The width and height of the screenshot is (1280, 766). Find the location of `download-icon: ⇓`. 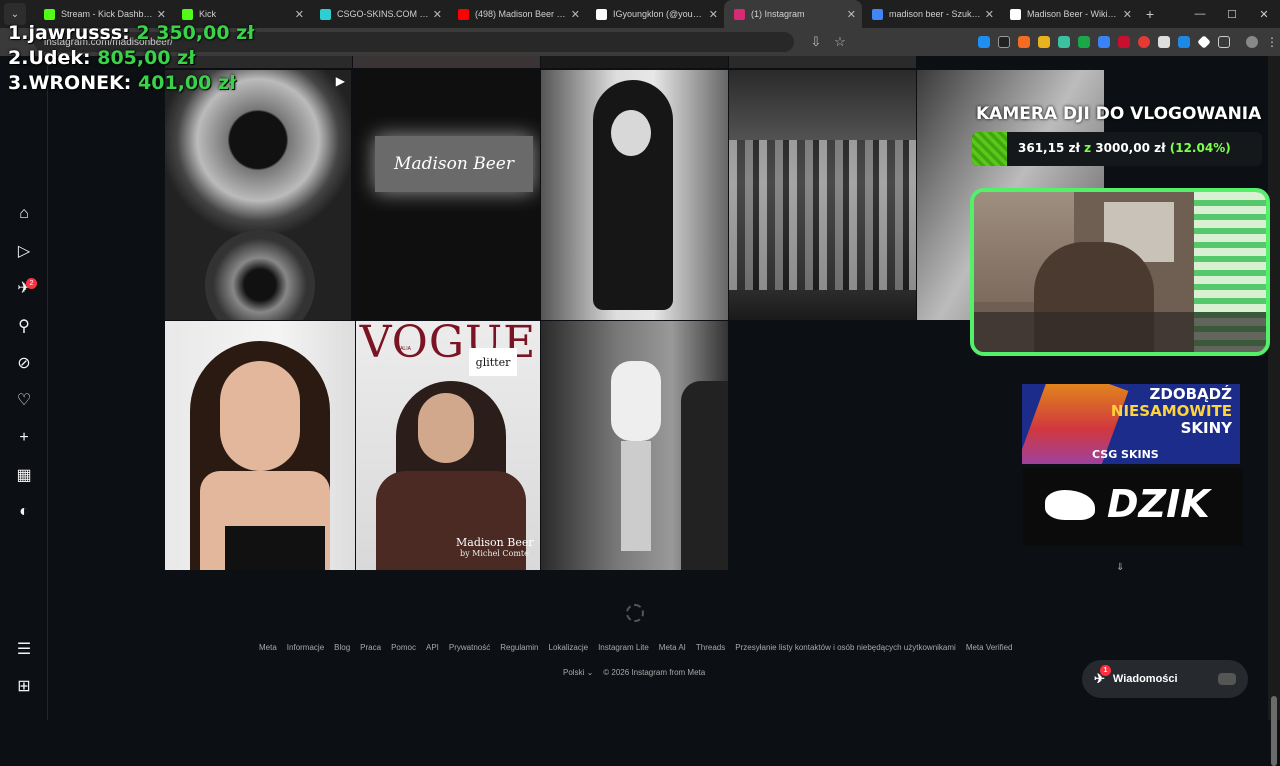

download-icon: ⇓ is located at coordinates (1120, 567).